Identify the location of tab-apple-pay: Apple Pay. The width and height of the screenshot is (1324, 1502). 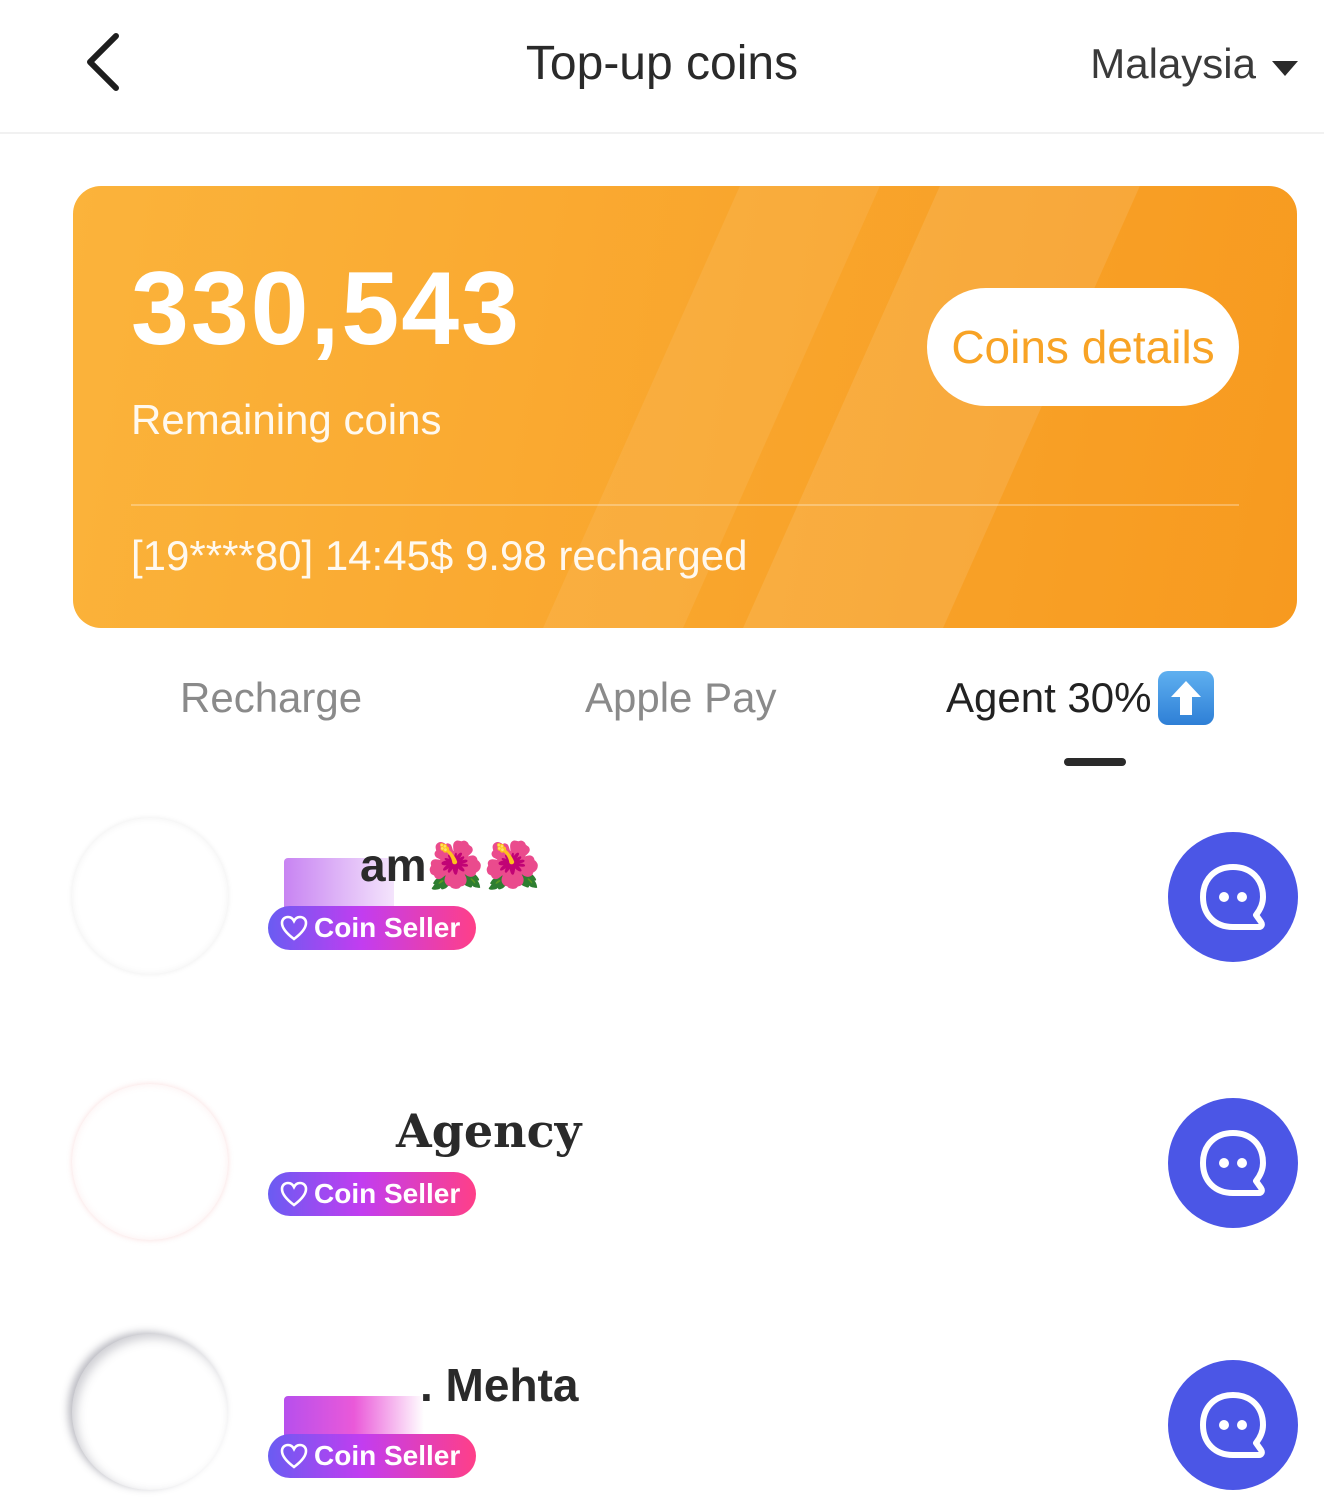
(680, 698).